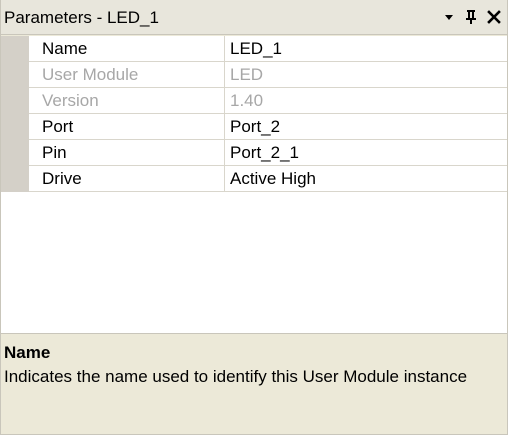  I want to click on chevron-down-icon, so click(449, 17).